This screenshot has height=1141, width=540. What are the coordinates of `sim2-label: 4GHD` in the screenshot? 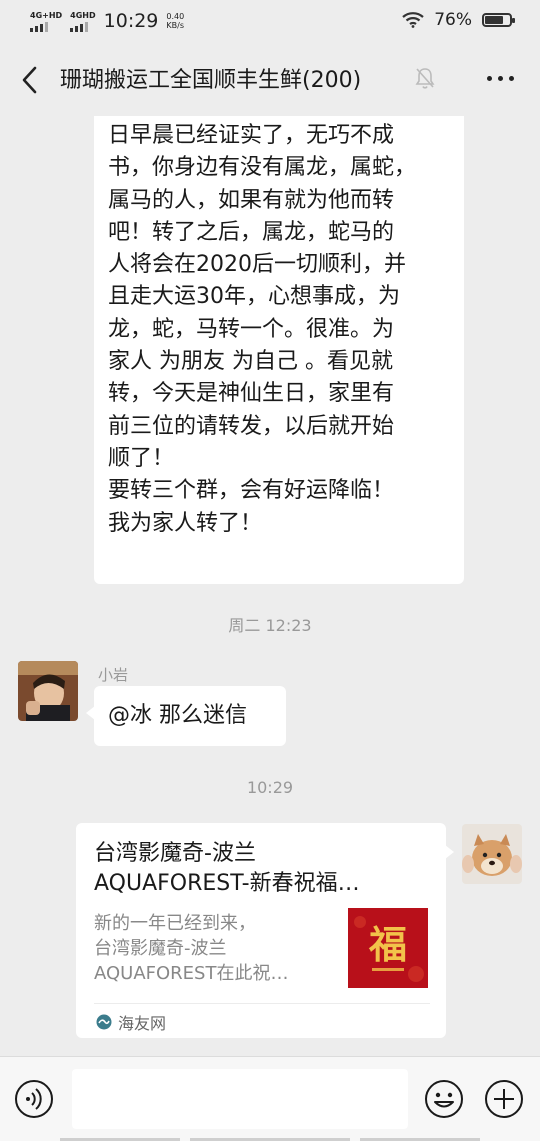 It's located at (83, 15).